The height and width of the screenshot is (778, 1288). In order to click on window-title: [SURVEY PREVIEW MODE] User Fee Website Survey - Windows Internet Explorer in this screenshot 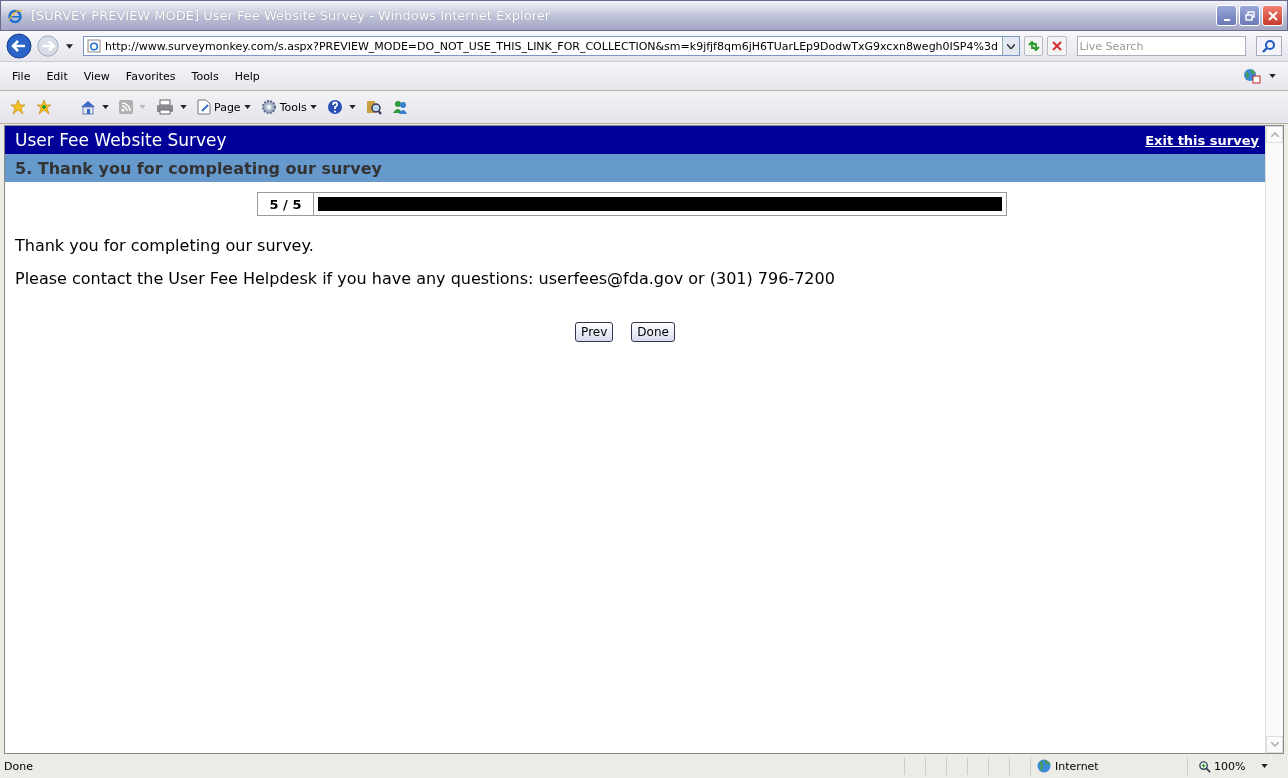, I will do `click(291, 15)`.